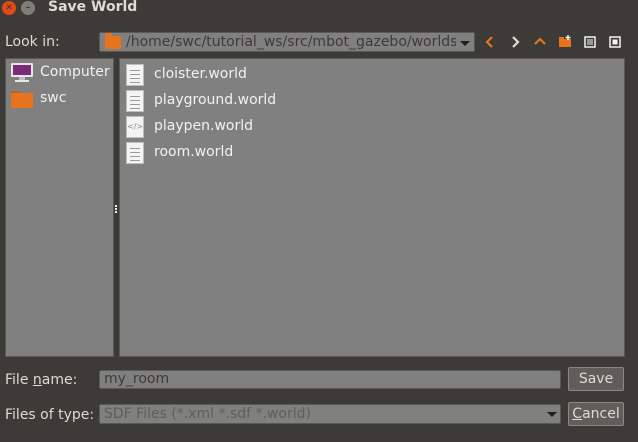  What do you see at coordinates (204, 126) in the screenshot?
I see `file-name: playpen.world` at bounding box center [204, 126].